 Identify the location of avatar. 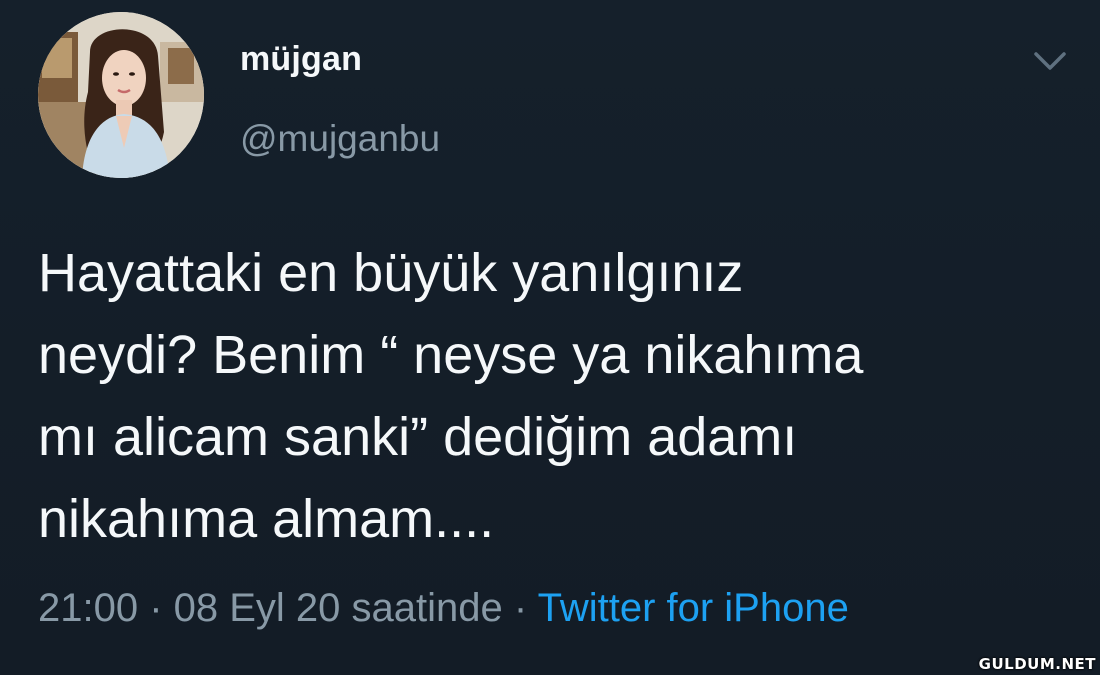
(121, 95).